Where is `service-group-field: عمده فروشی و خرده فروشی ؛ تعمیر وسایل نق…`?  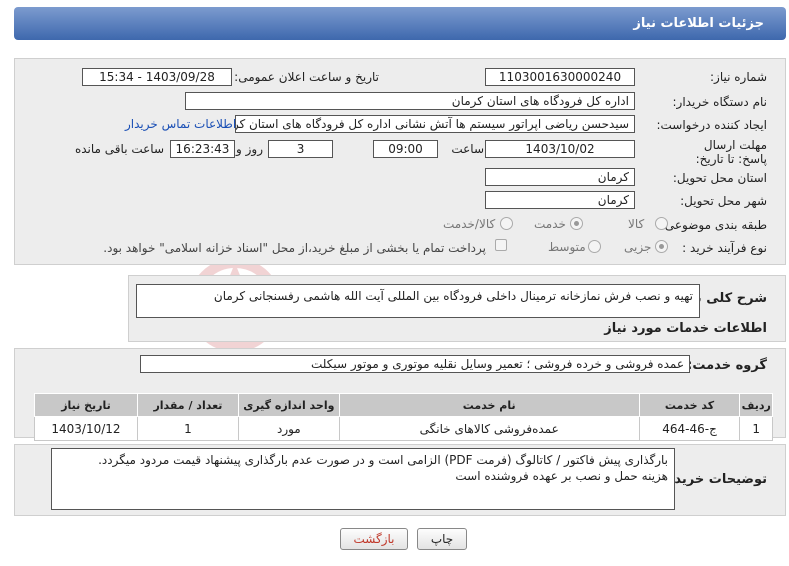
service-group-field: عمده فروشی و خرده فروشی ؛ تعمیر وسایل نق… is located at coordinates (415, 364).